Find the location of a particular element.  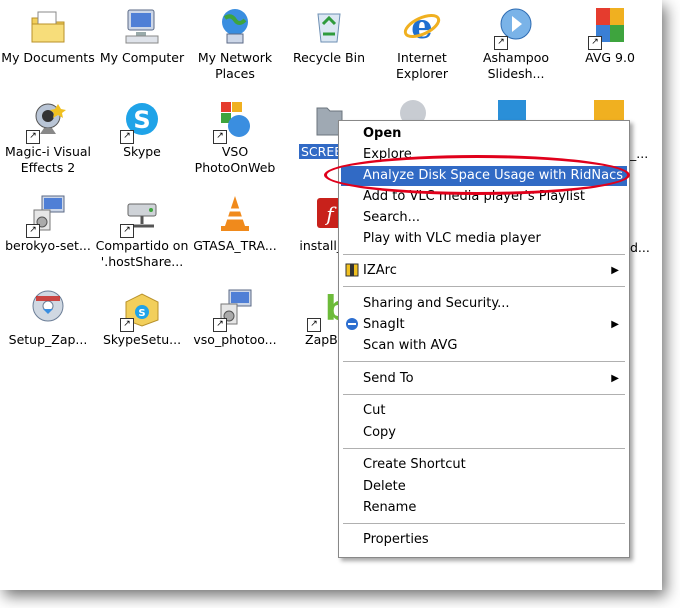

skype-icon: S ↗ is located at coordinates (141, 122).